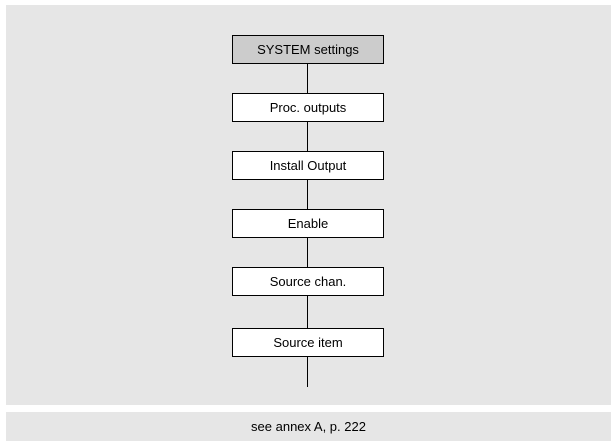 The height and width of the screenshot is (441, 616). I want to click on flow-node-system-settings: SYSTEM settings, so click(308, 49).